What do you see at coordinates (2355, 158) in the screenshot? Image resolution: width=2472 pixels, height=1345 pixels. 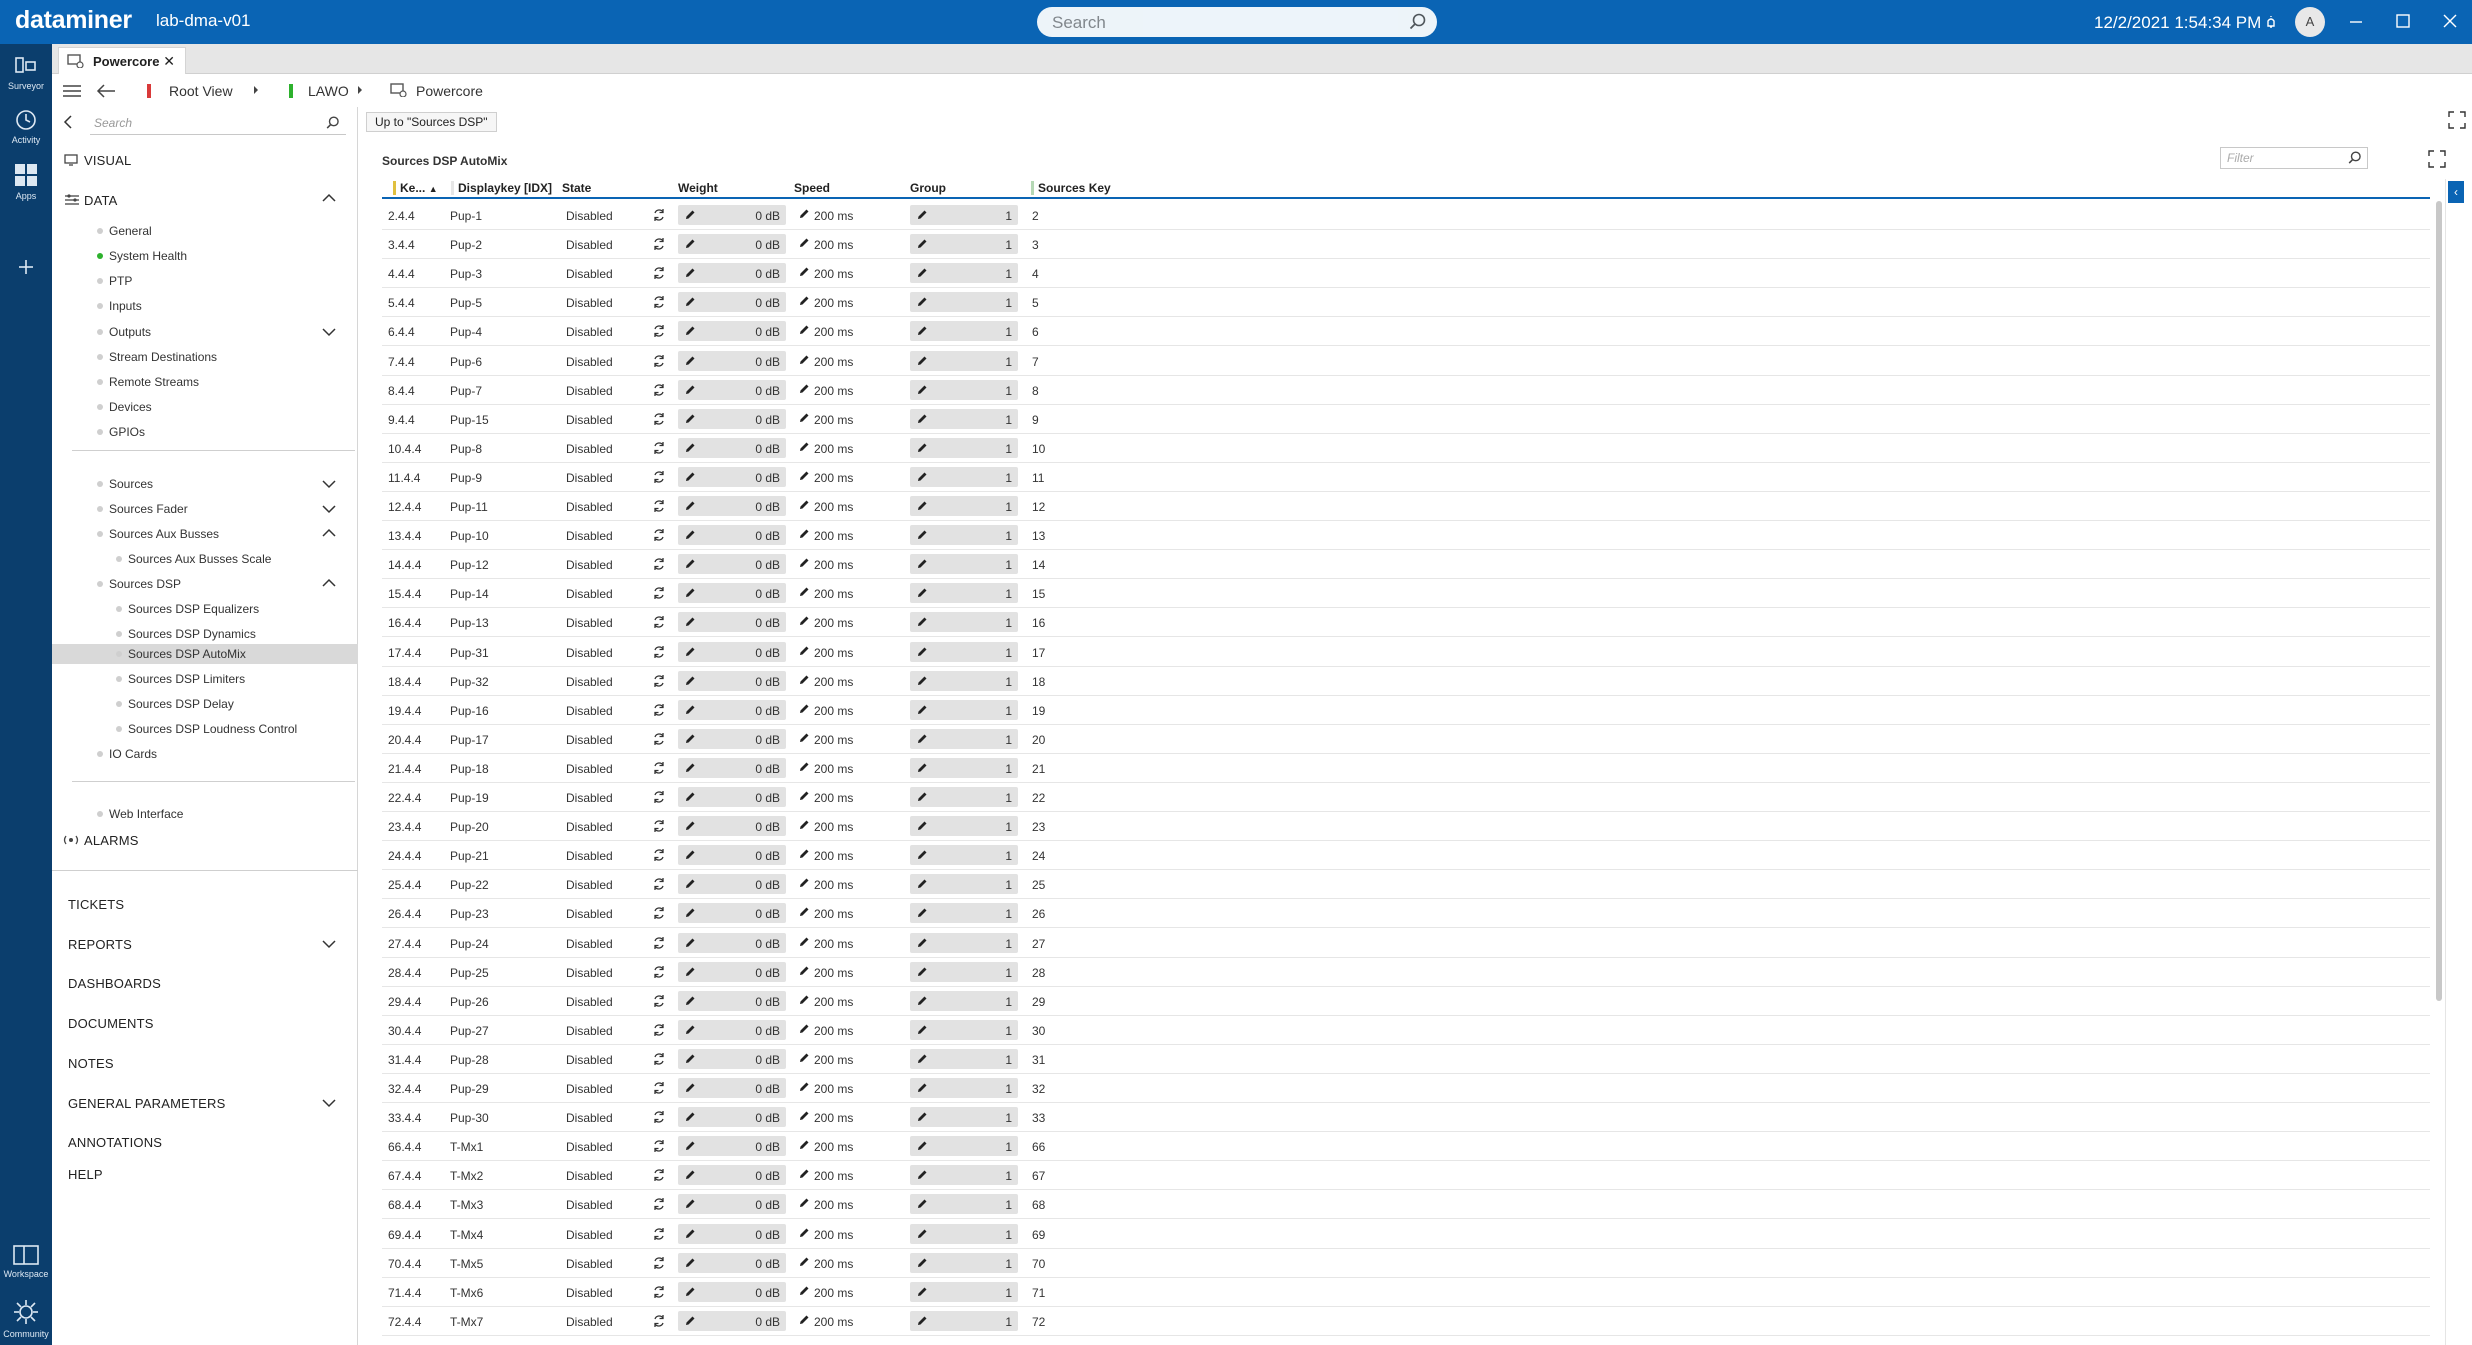 I see `search-icon` at bounding box center [2355, 158].